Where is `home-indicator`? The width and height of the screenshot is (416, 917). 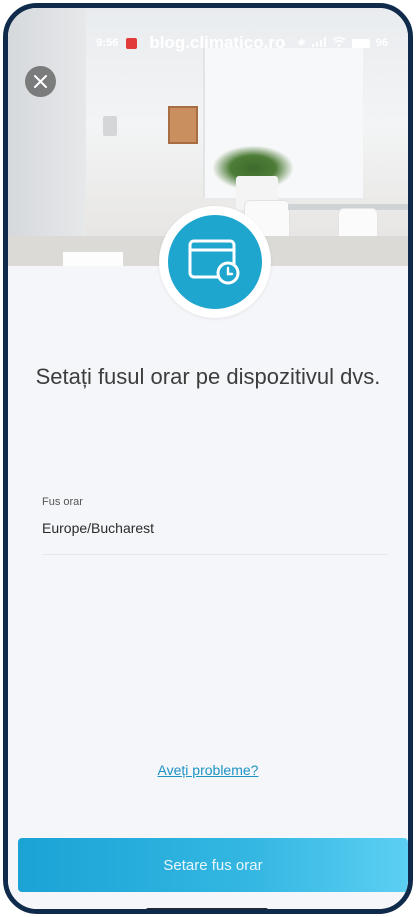 home-indicator is located at coordinates (207, 908).